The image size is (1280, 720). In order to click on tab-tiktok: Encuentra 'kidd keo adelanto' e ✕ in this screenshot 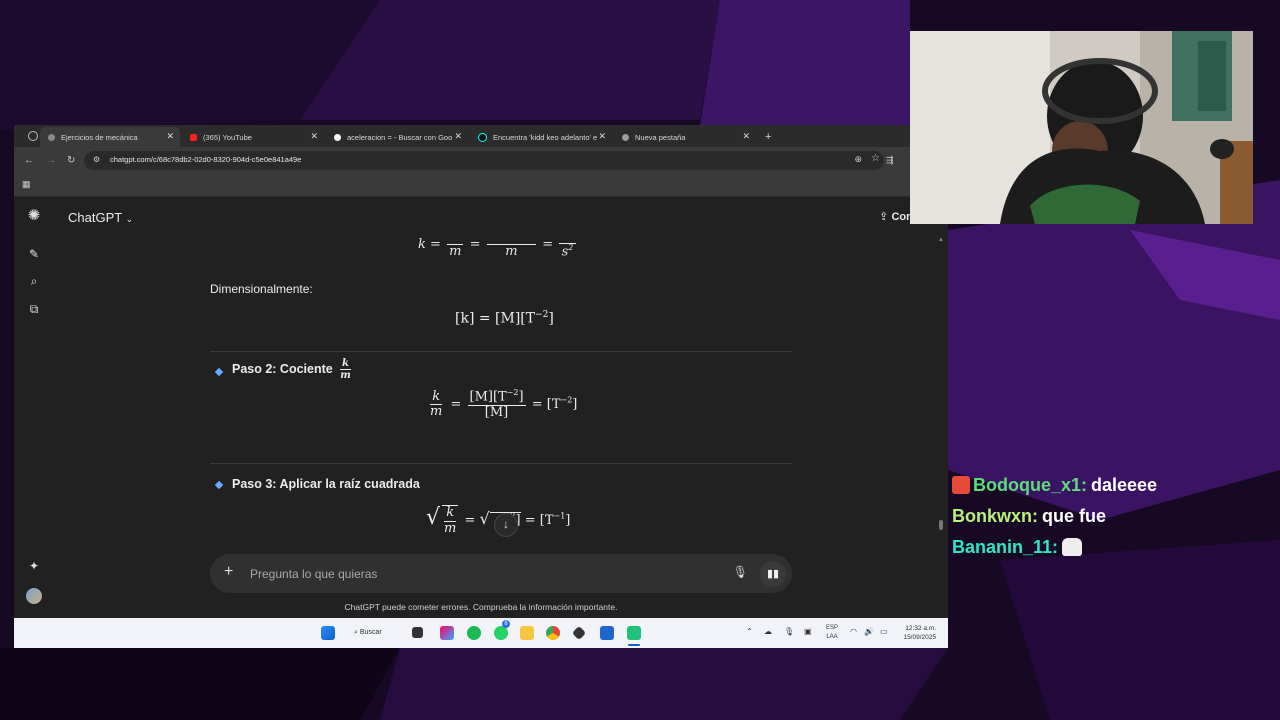, I will do `click(541, 137)`.